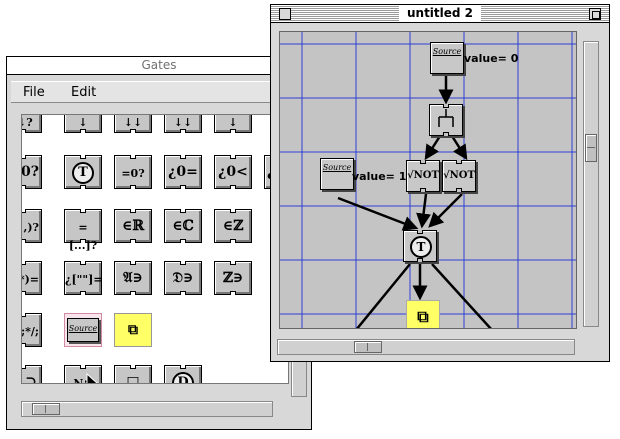  I want to click on gates-window-title: Gates, so click(159, 65).